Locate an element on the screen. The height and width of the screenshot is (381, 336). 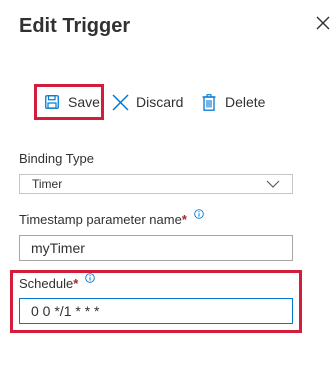
binding-type-label-text: Binding Type is located at coordinates (56, 158).